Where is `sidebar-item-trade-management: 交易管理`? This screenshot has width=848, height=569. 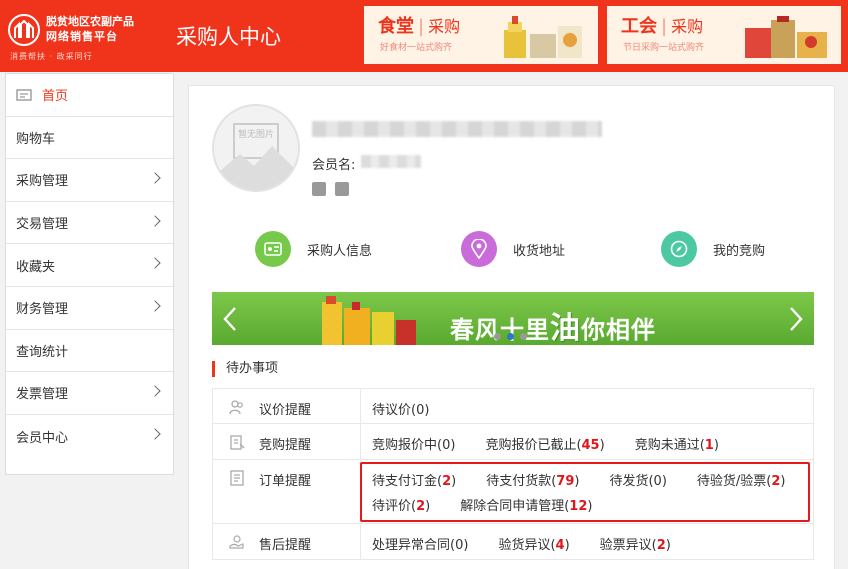
sidebar-item-trade-management: 交易管理 is located at coordinates (89, 223).